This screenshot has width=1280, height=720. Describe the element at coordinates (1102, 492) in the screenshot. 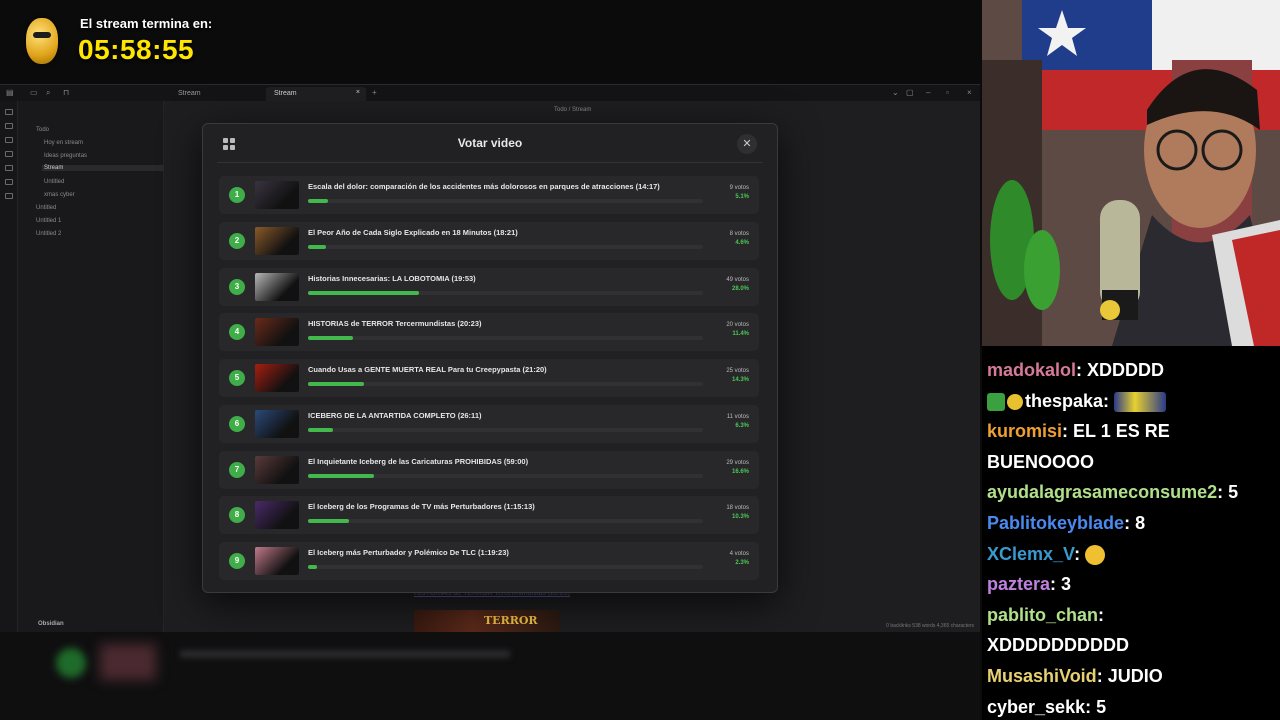

I see `chat-username: ayudalagrasameconsume2` at that location.